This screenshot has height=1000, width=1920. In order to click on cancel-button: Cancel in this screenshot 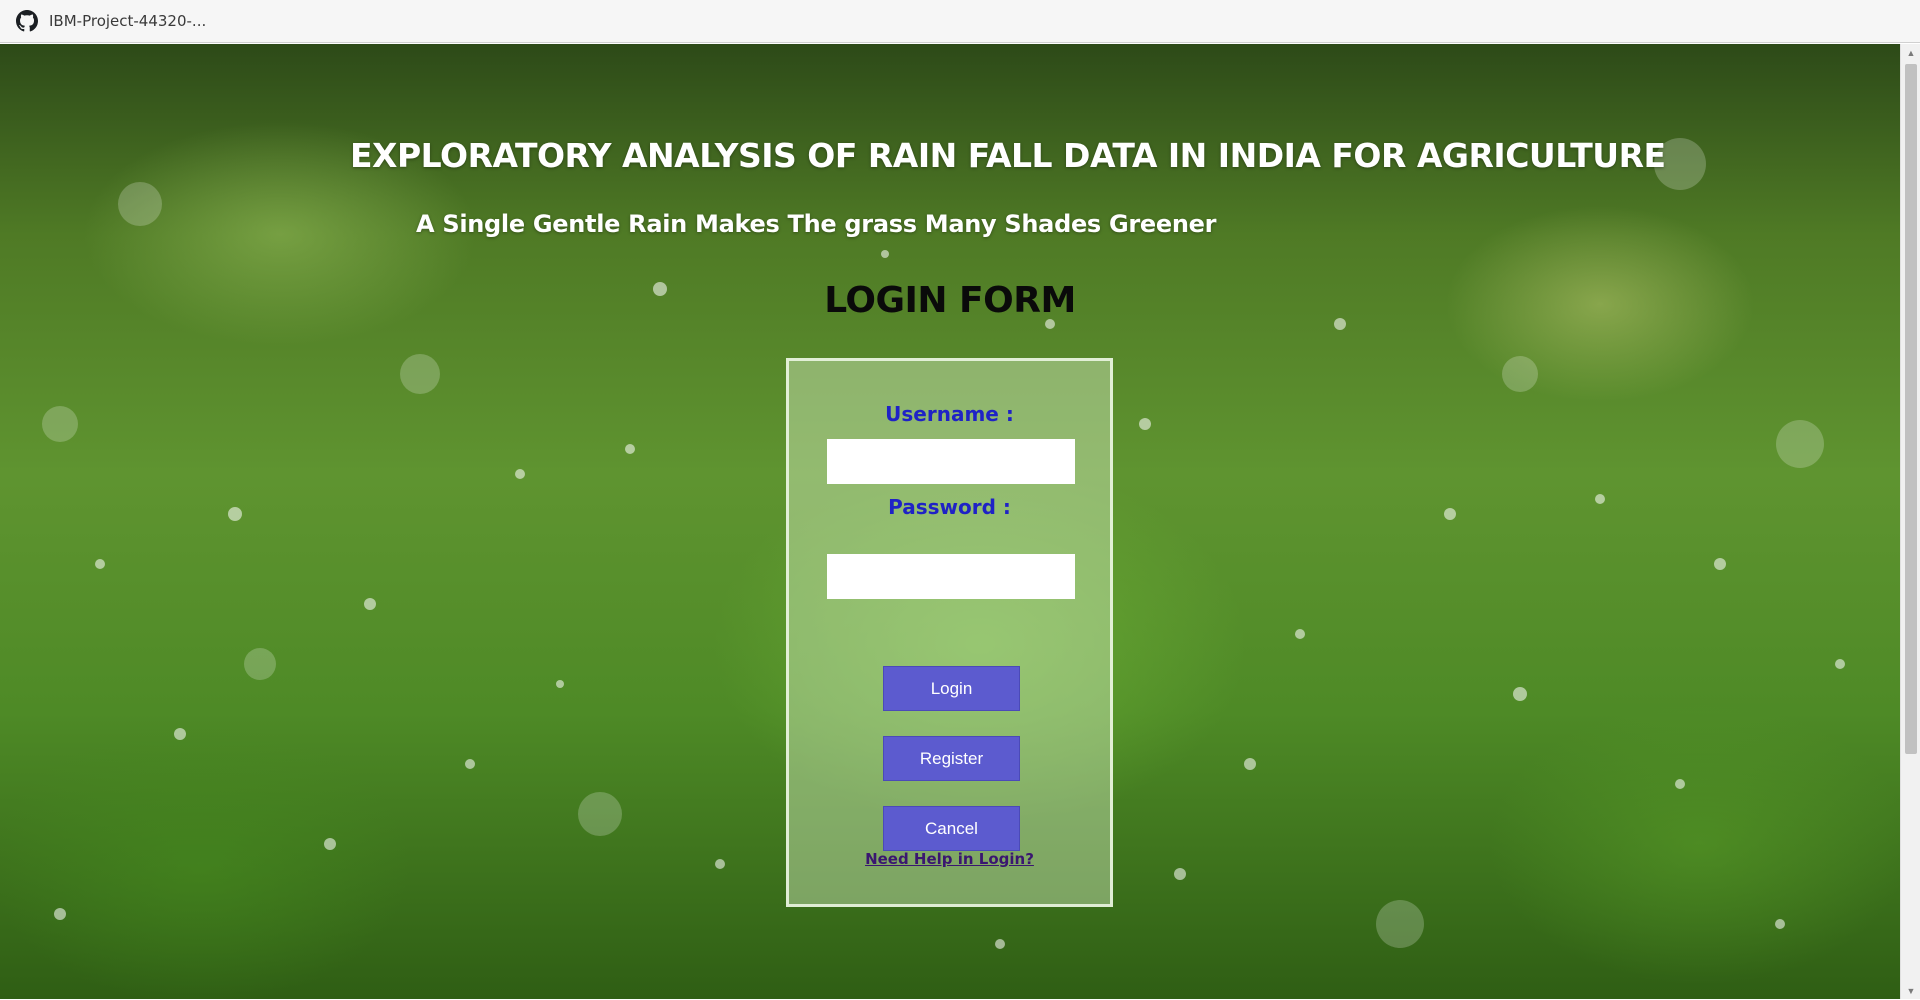, I will do `click(951, 828)`.